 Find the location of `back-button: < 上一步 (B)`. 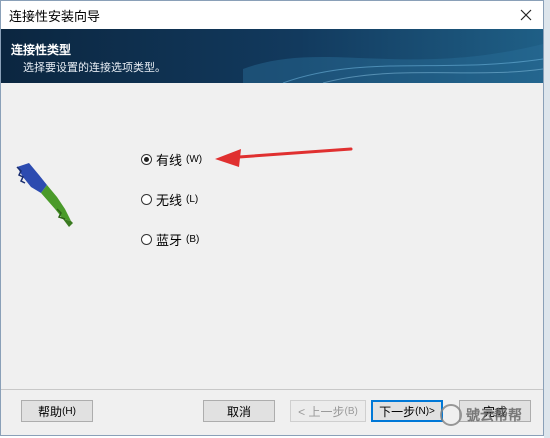

back-button: < 上一步 (B) is located at coordinates (328, 411).